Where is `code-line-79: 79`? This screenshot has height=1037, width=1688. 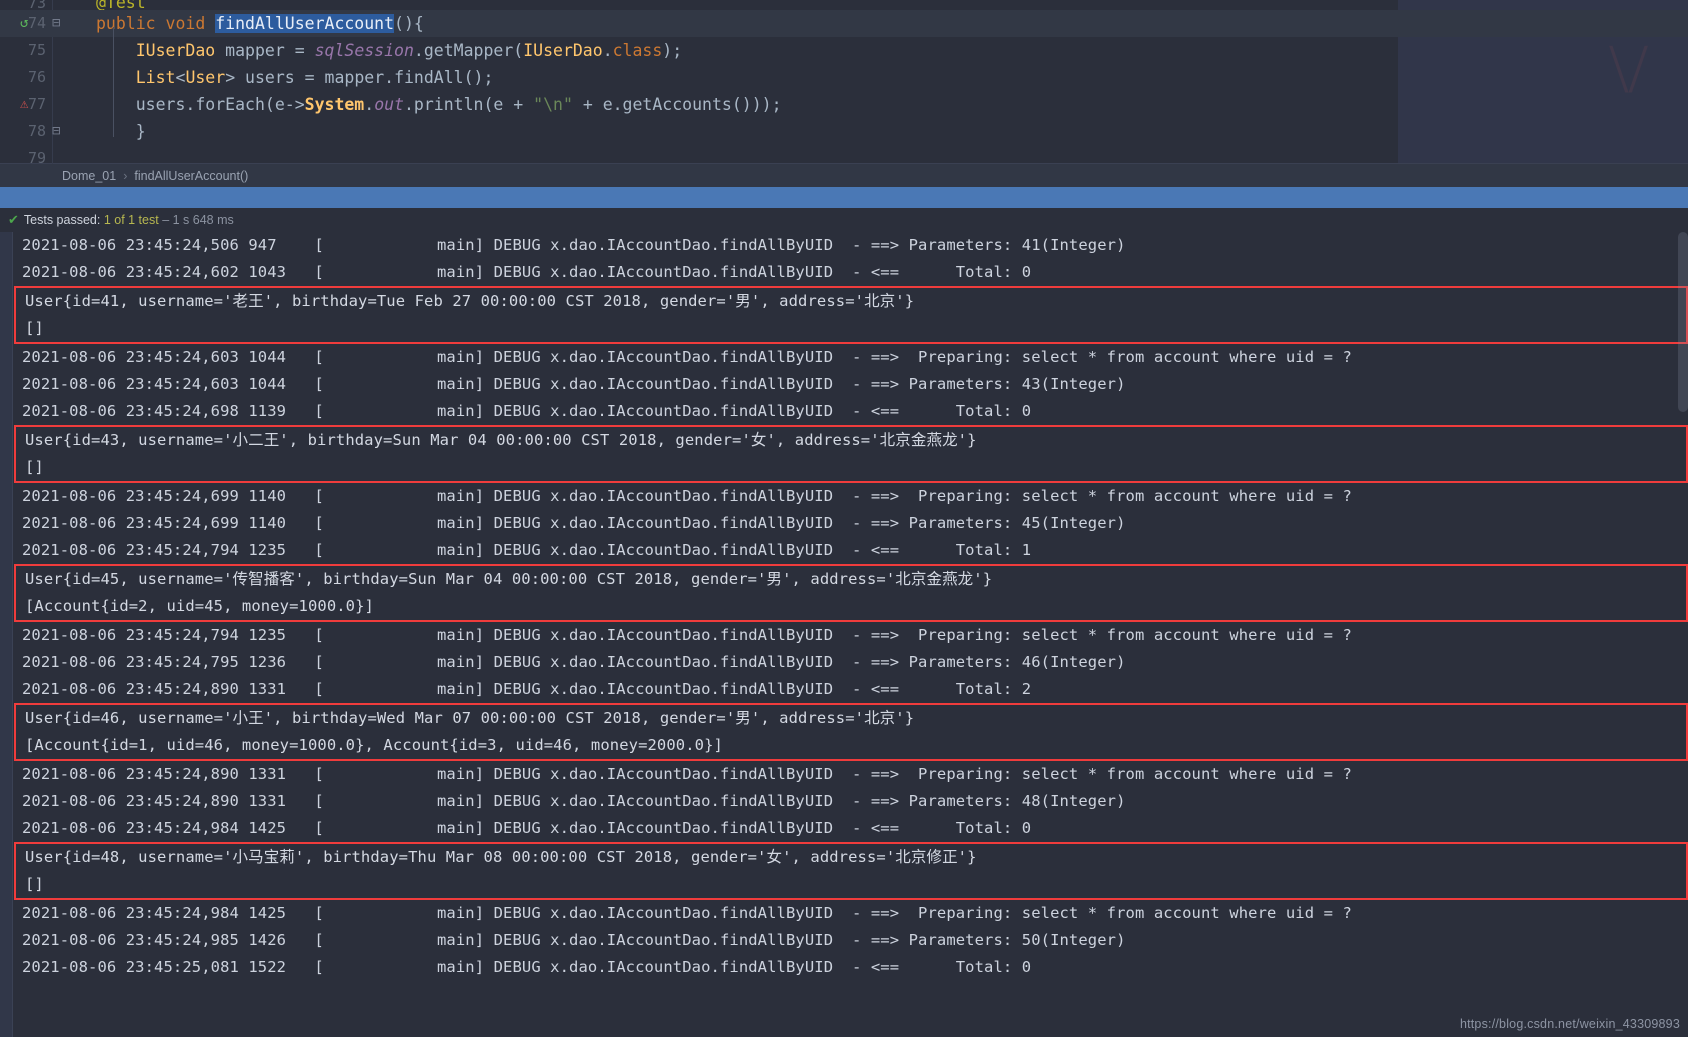
code-line-79: 79 is located at coordinates (844, 156).